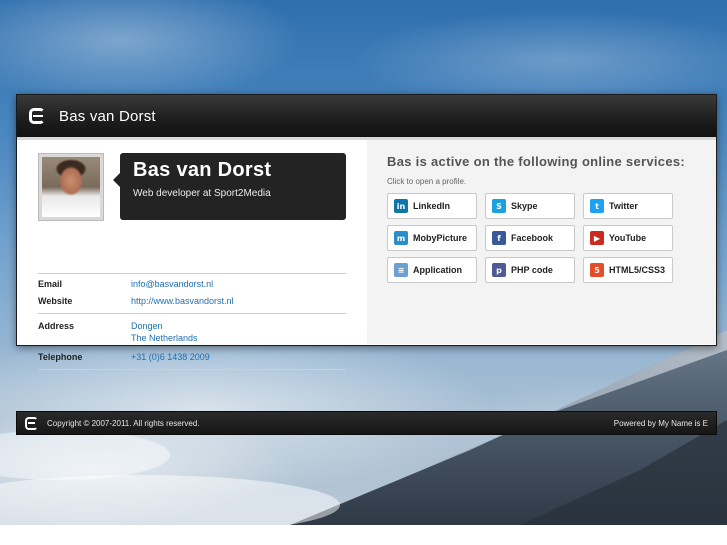 The height and width of the screenshot is (545, 727). I want to click on services-hint: Click to open a profile., so click(427, 181).